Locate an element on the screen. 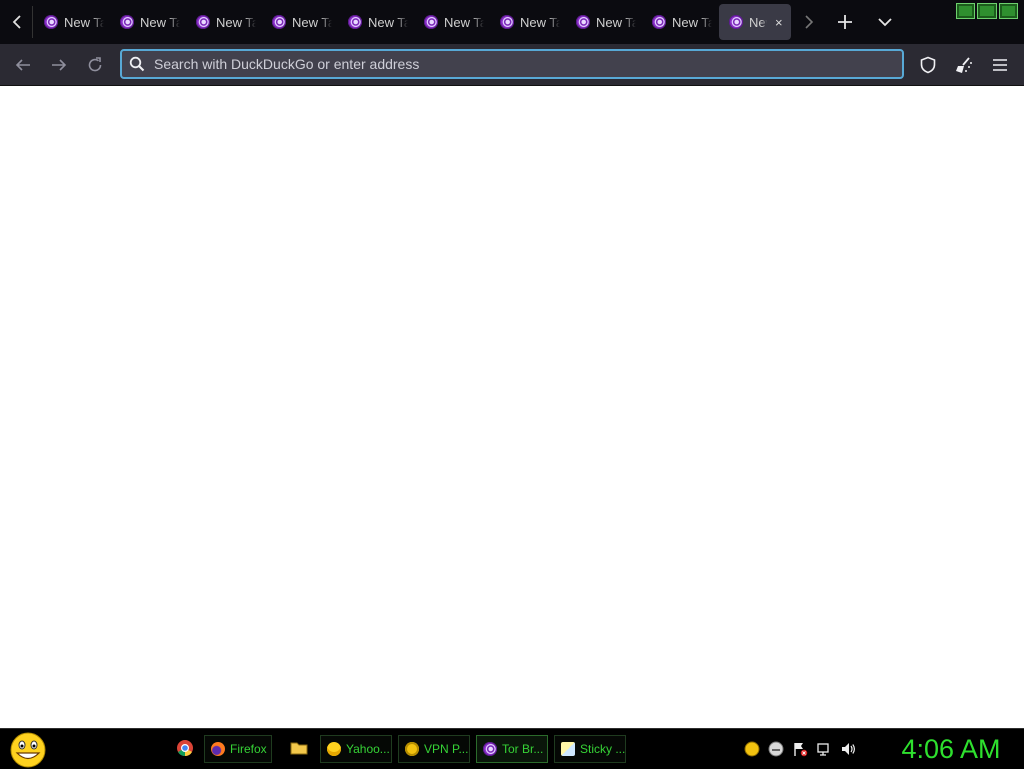 This screenshot has height=774, width=1024. maximize-button is located at coordinates (987, 11).